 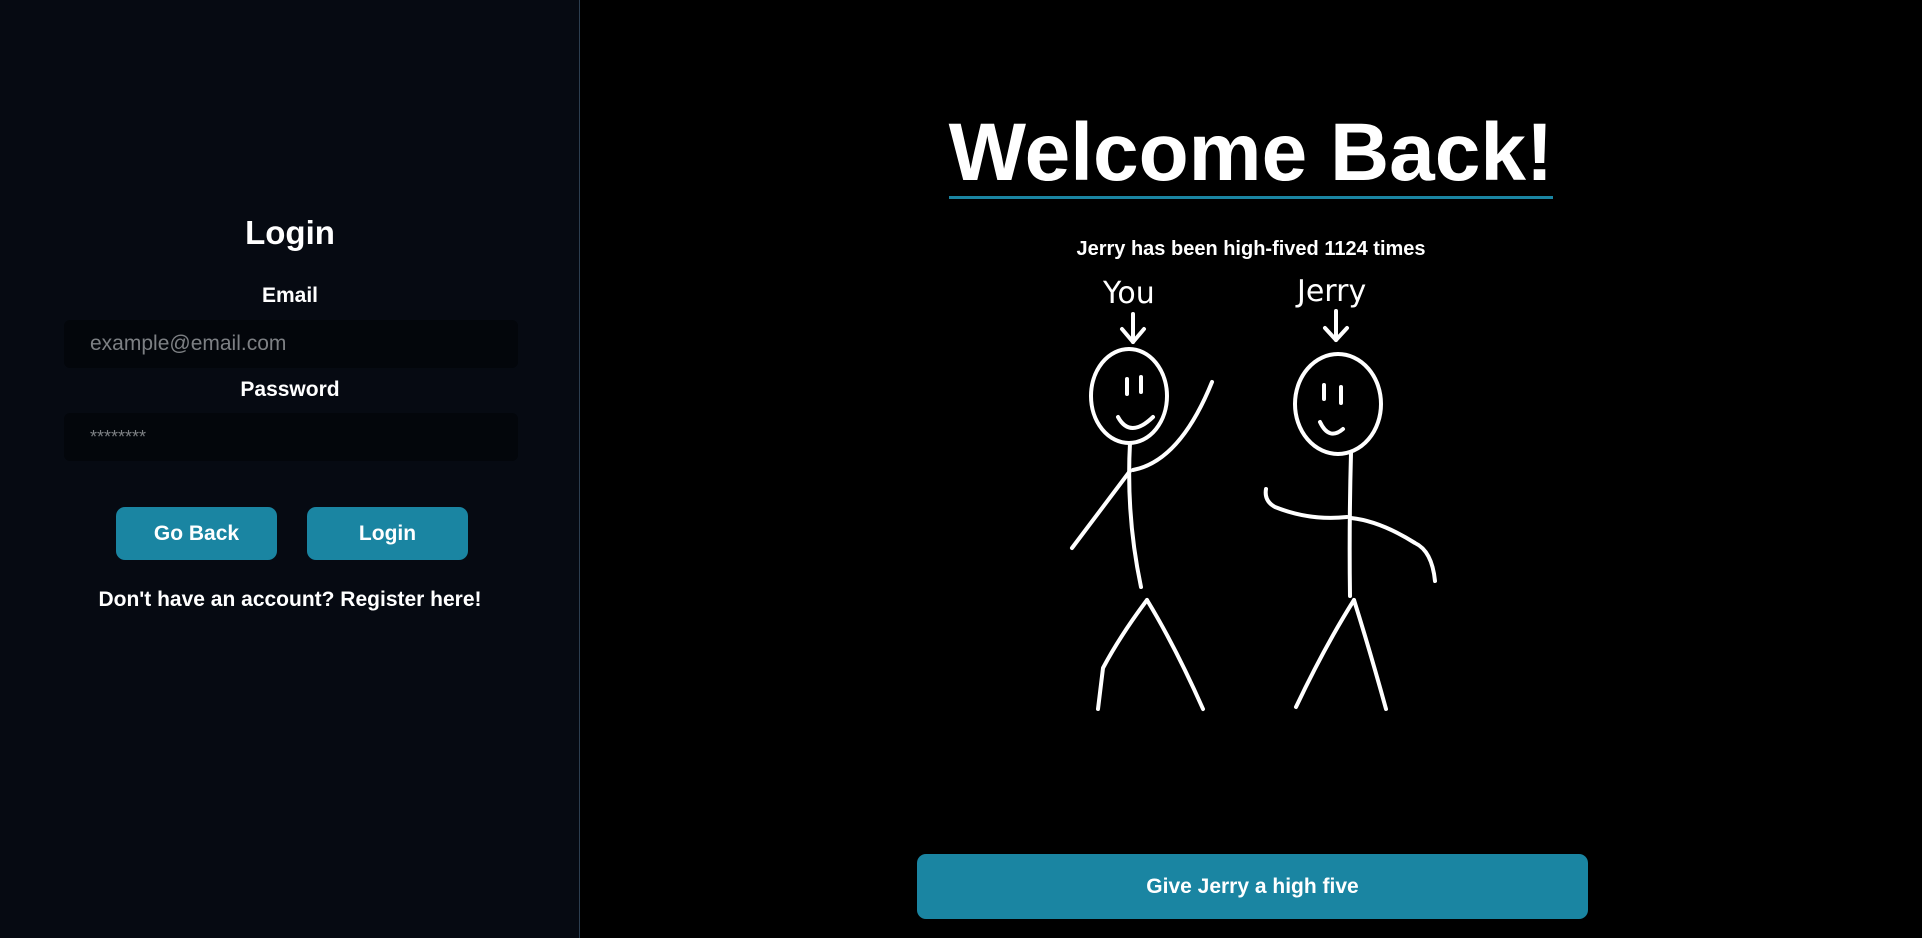 I want to click on you-label: You, so click(x=1128, y=293).